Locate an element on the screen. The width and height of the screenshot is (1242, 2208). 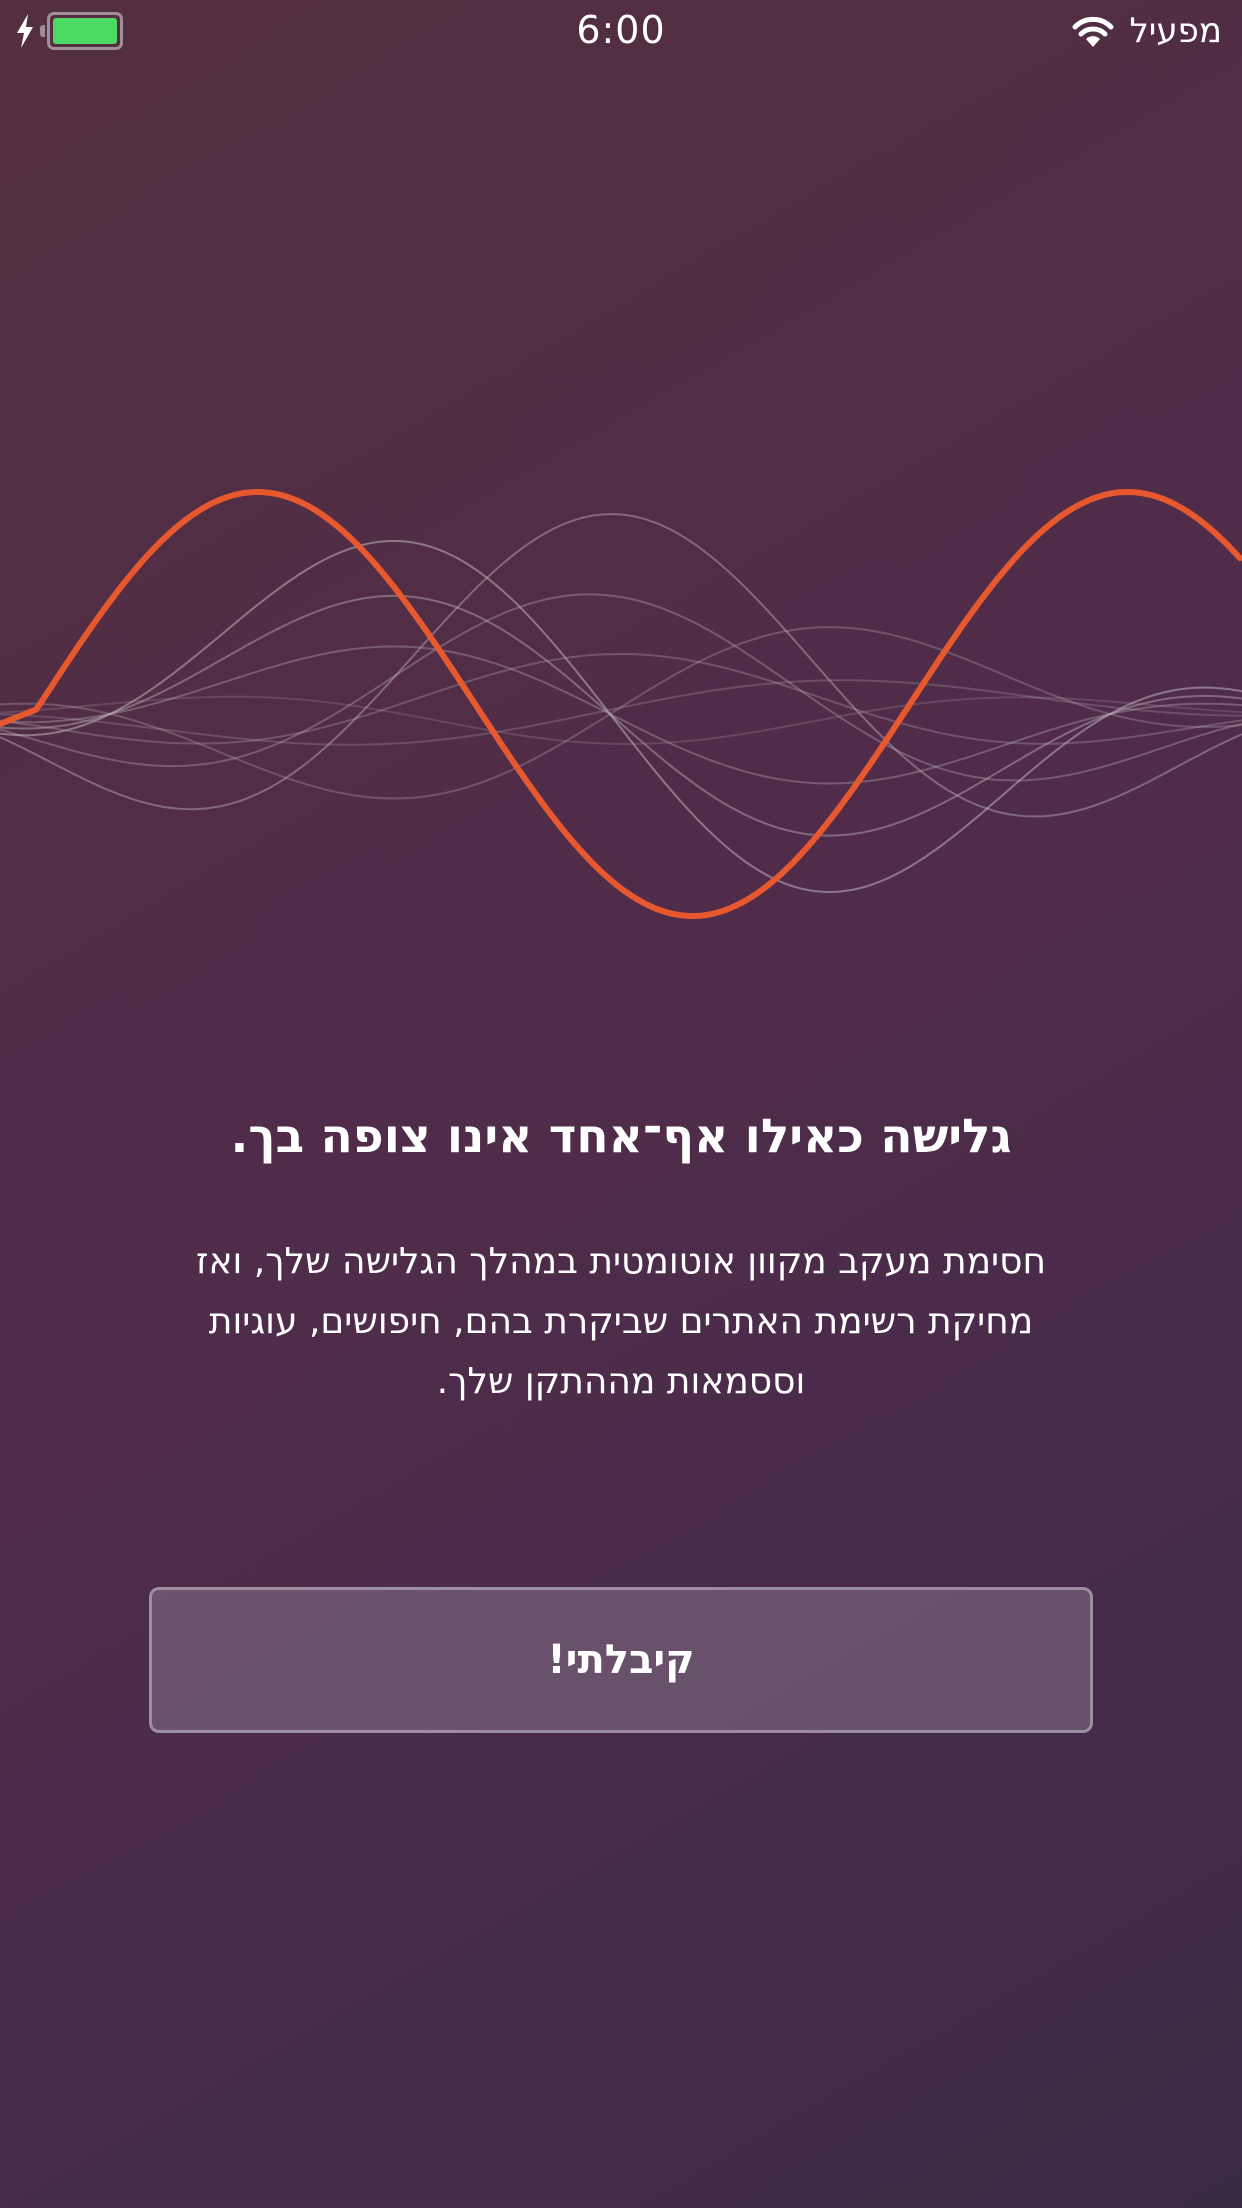
got-it-button-label: קיבלתי! is located at coordinates (621, 1660).